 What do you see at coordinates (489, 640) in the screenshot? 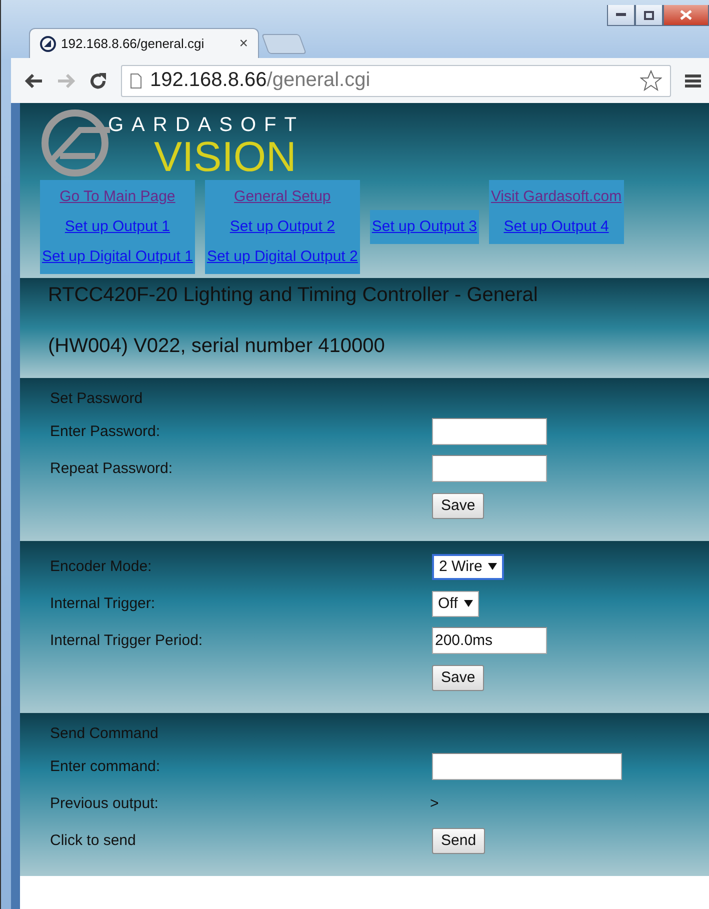
I see `input-field: 200.0ms` at bounding box center [489, 640].